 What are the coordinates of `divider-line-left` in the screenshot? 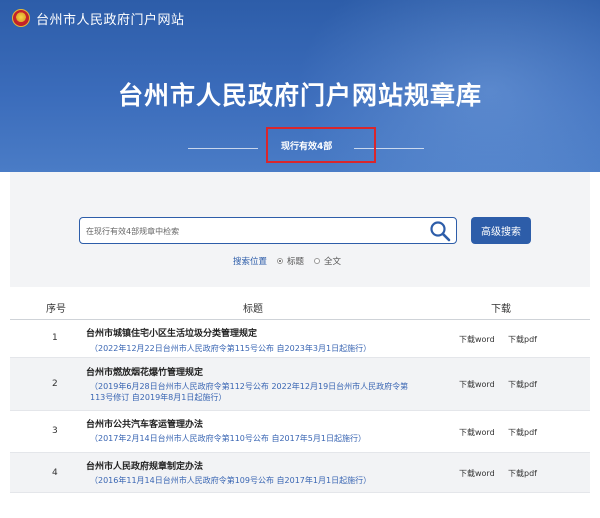 It's located at (223, 148).